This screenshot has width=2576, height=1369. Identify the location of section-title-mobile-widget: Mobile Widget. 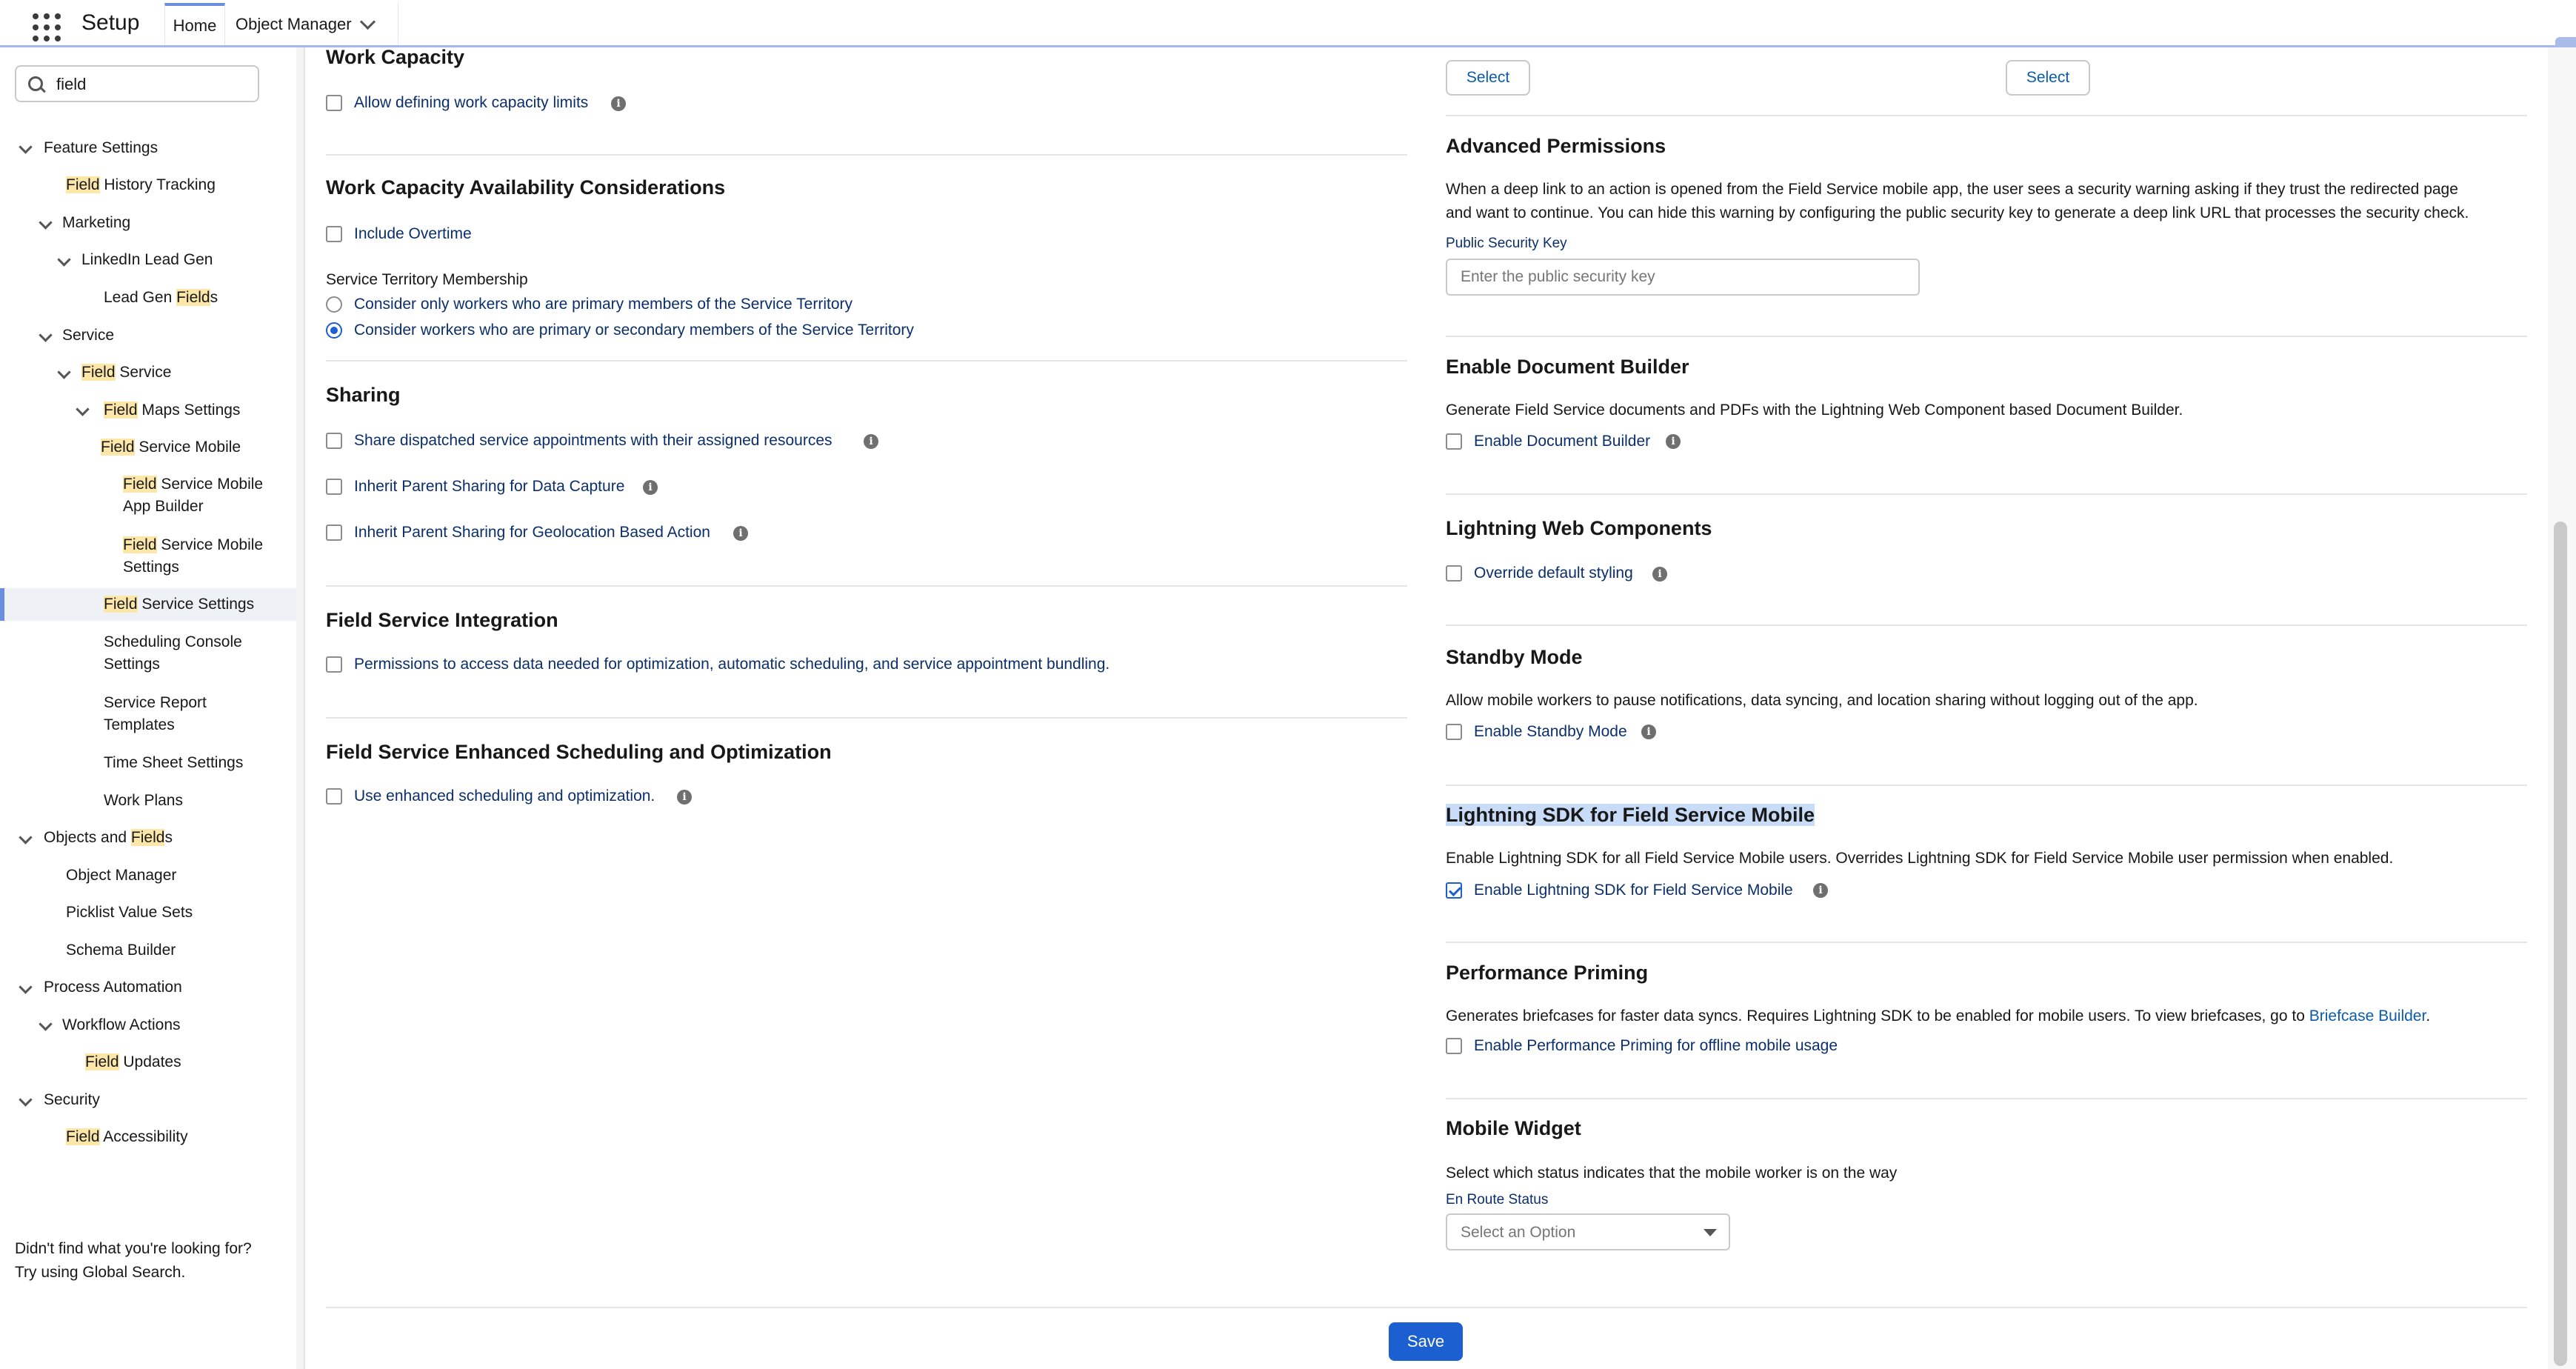
(1513, 1128).